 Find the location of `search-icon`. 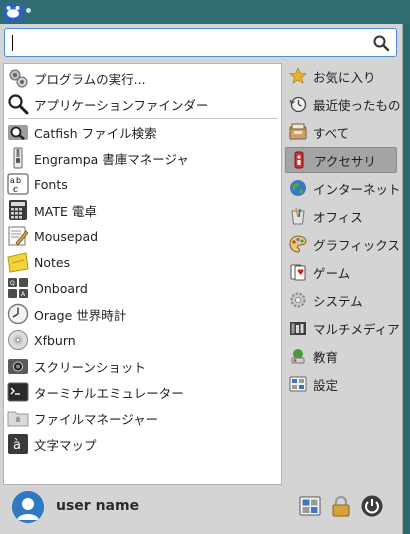

search-icon is located at coordinates (381, 43).